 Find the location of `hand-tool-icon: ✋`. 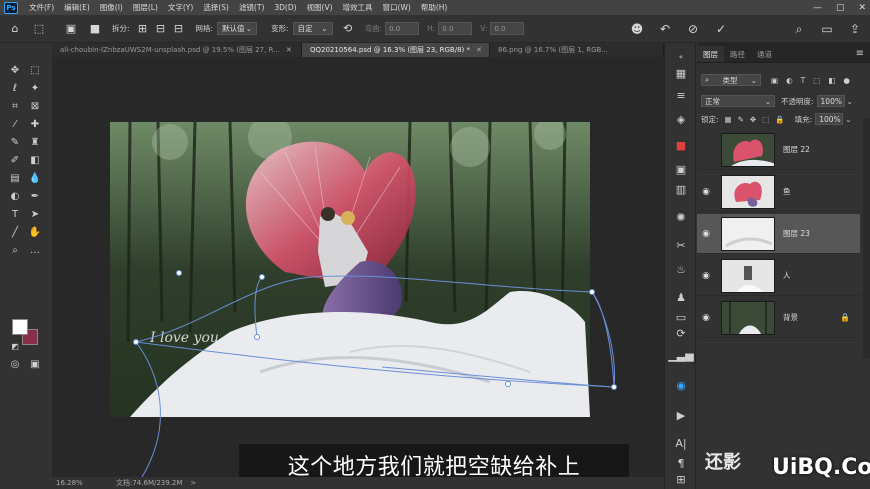

hand-tool-icon: ✋ is located at coordinates (35, 232).